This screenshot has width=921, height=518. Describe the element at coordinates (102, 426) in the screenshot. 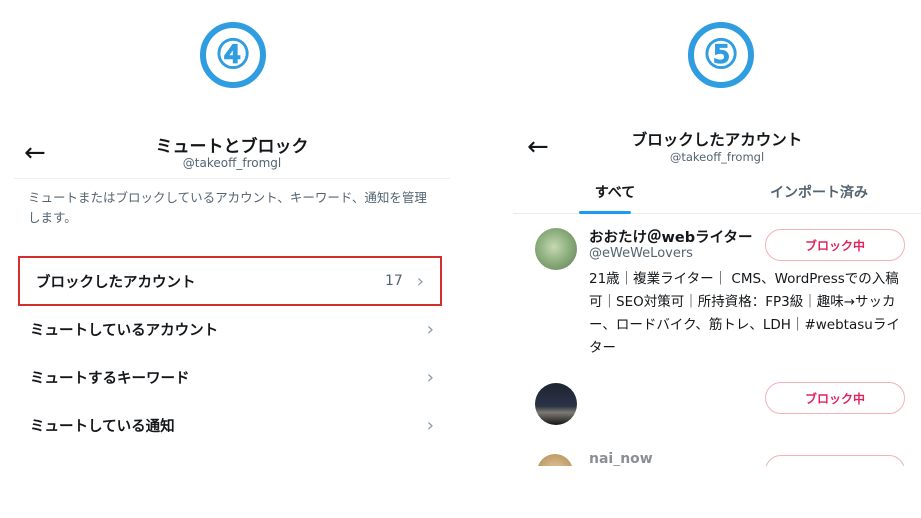

I see `menu-item-label: ミュートしている通知` at that location.